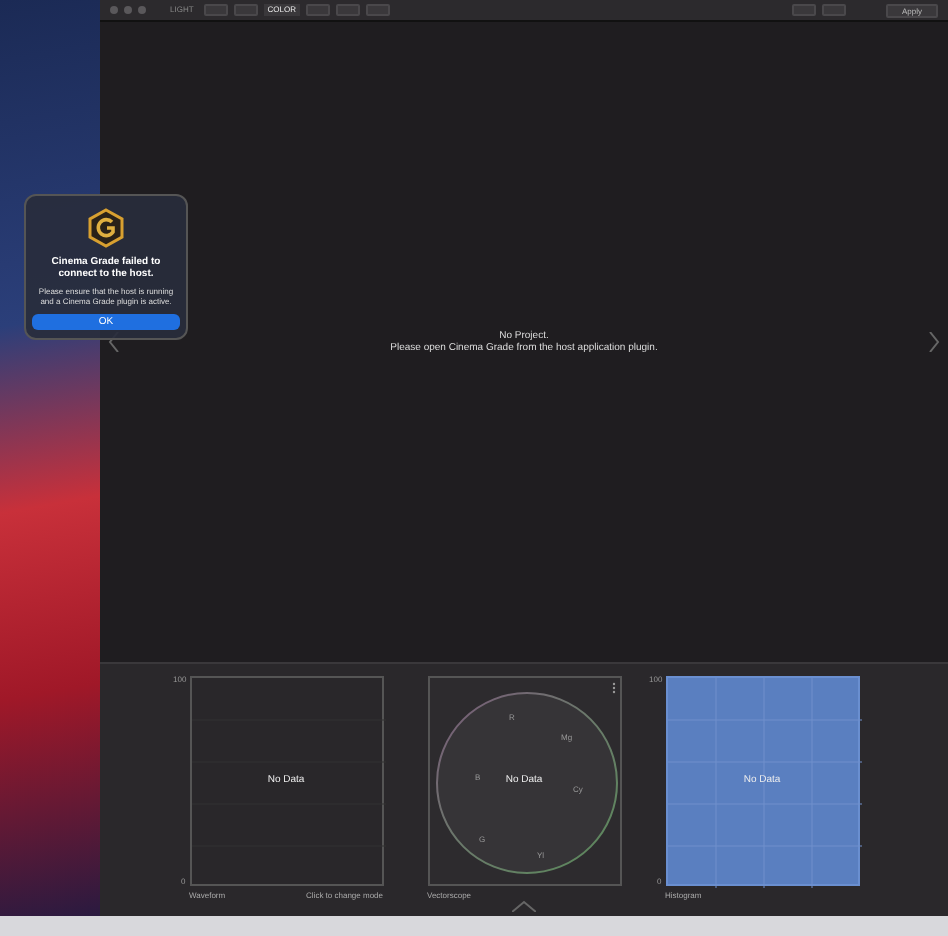 The image size is (948, 936). I want to click on app-logo-icon, so click(106, 228).